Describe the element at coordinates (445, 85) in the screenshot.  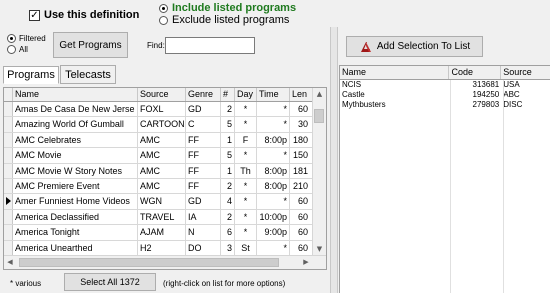
I see `list-item: NCIS 313681 USA` at that location.